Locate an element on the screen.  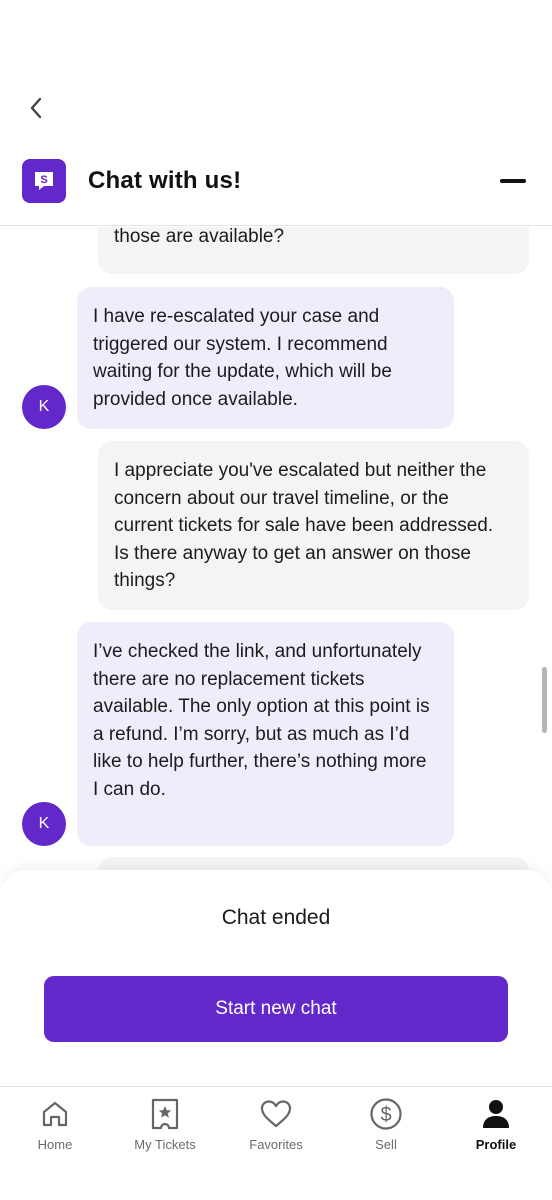
user-message: ngs and your those are available? is located at coordinates (313, 250).